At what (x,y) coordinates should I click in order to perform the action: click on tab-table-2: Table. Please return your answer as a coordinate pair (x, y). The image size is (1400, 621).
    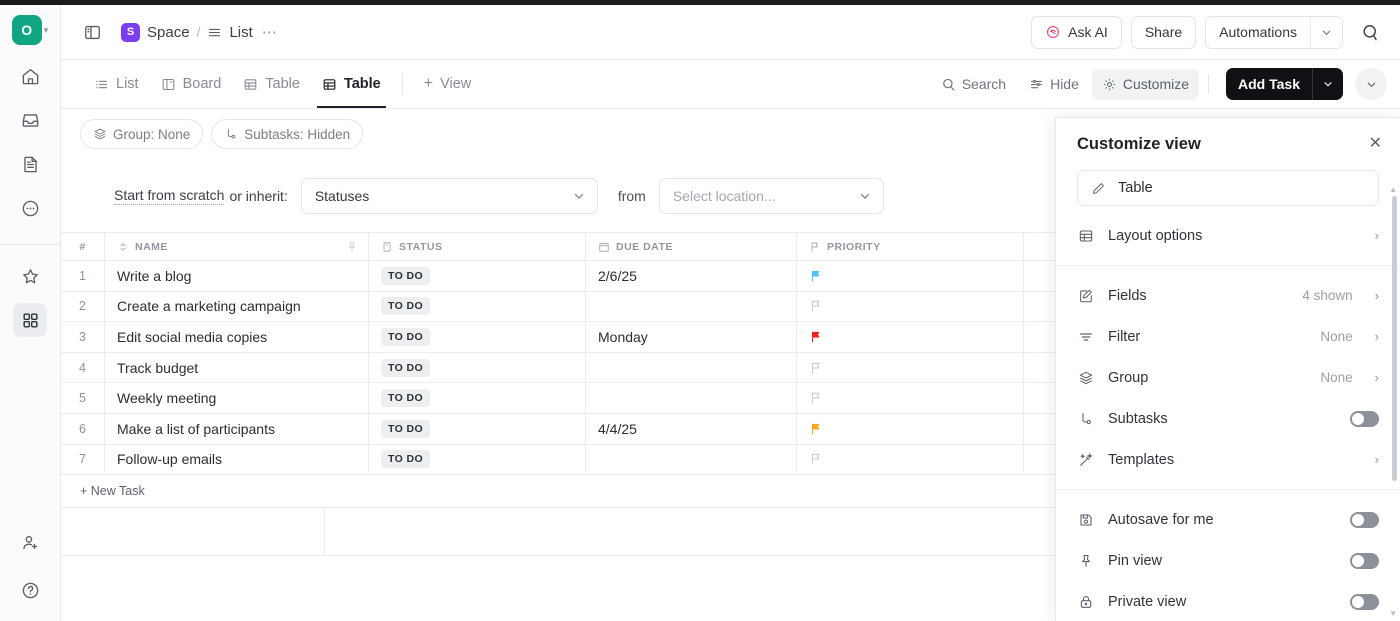
    Looking at the image, I should click on (351, 84).